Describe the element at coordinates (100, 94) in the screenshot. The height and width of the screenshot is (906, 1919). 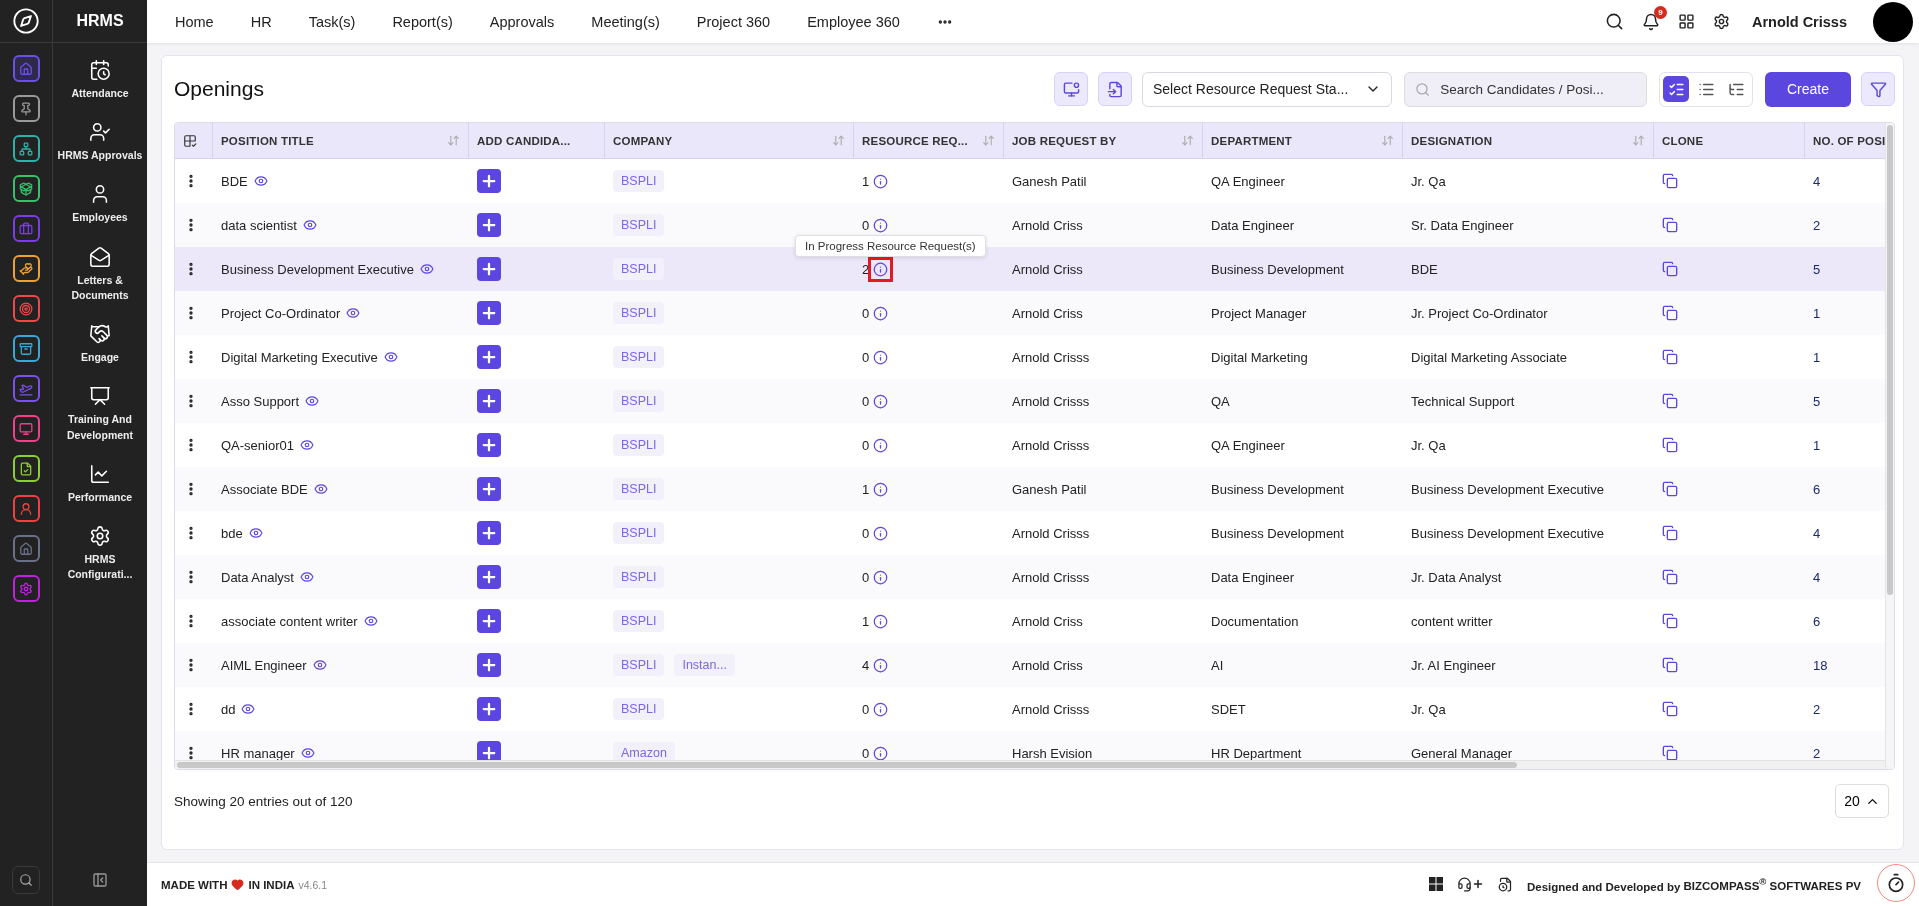
I see `sidebar-item: Attendance` at that location.